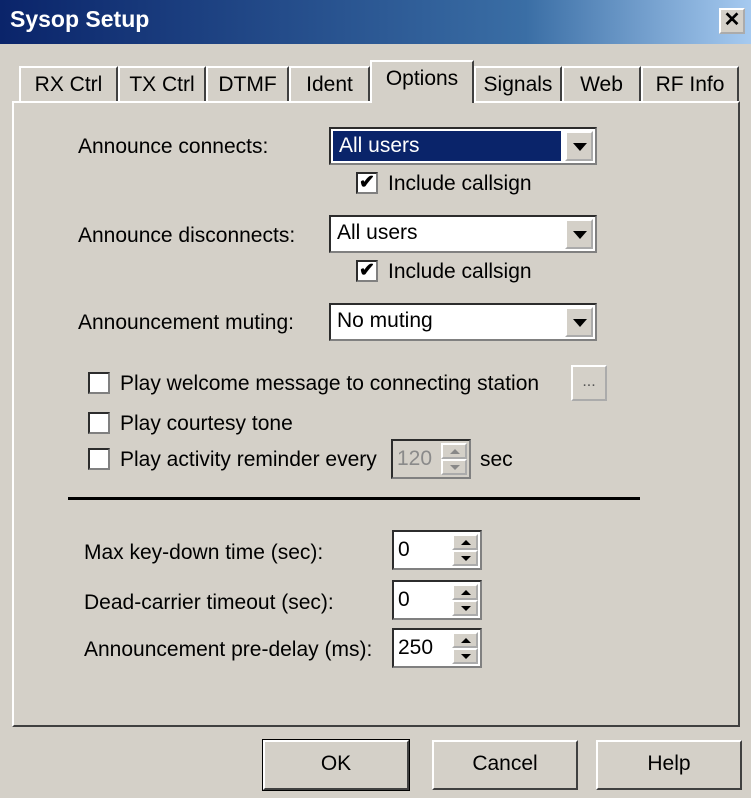  I want to click on dead-carrier-label: Dead-carrier timeout (sec):, so click(209, 602).